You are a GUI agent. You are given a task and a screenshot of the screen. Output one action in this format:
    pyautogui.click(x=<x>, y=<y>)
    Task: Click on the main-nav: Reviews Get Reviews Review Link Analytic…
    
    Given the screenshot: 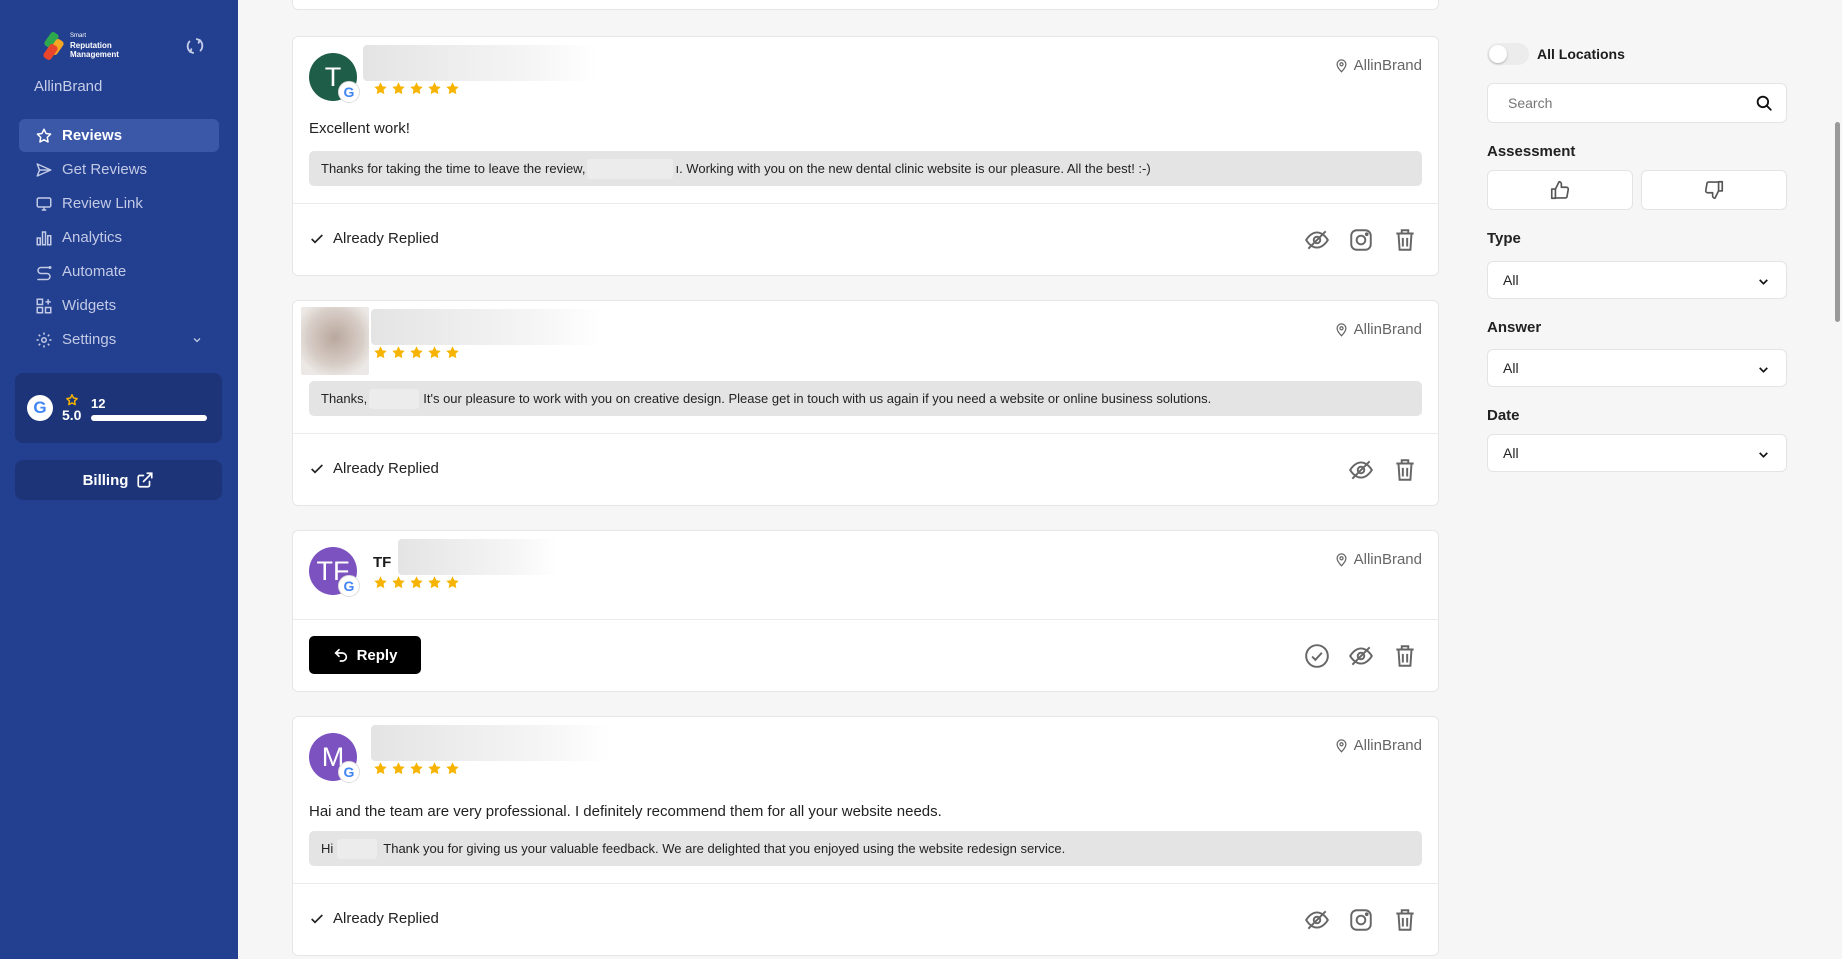 What is the action you would take?
    pyautogui.click(x=119, y=238)
    